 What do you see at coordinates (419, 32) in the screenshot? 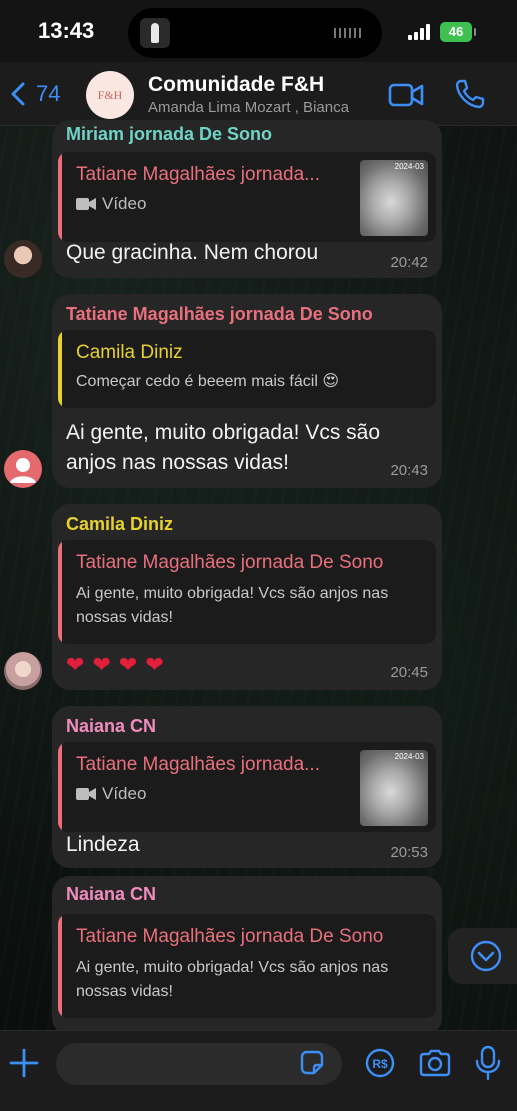
I see `signal-icon` at bounding box center [419, 32].